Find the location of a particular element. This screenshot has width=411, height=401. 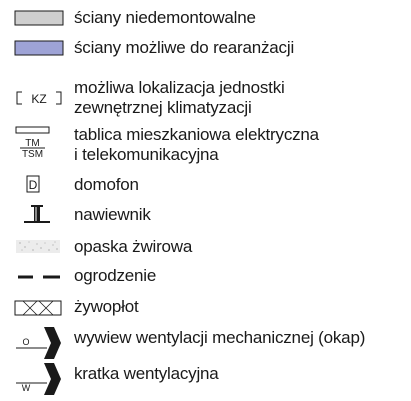

vent-arrow-icon: W is located at coordinates (38, 379).